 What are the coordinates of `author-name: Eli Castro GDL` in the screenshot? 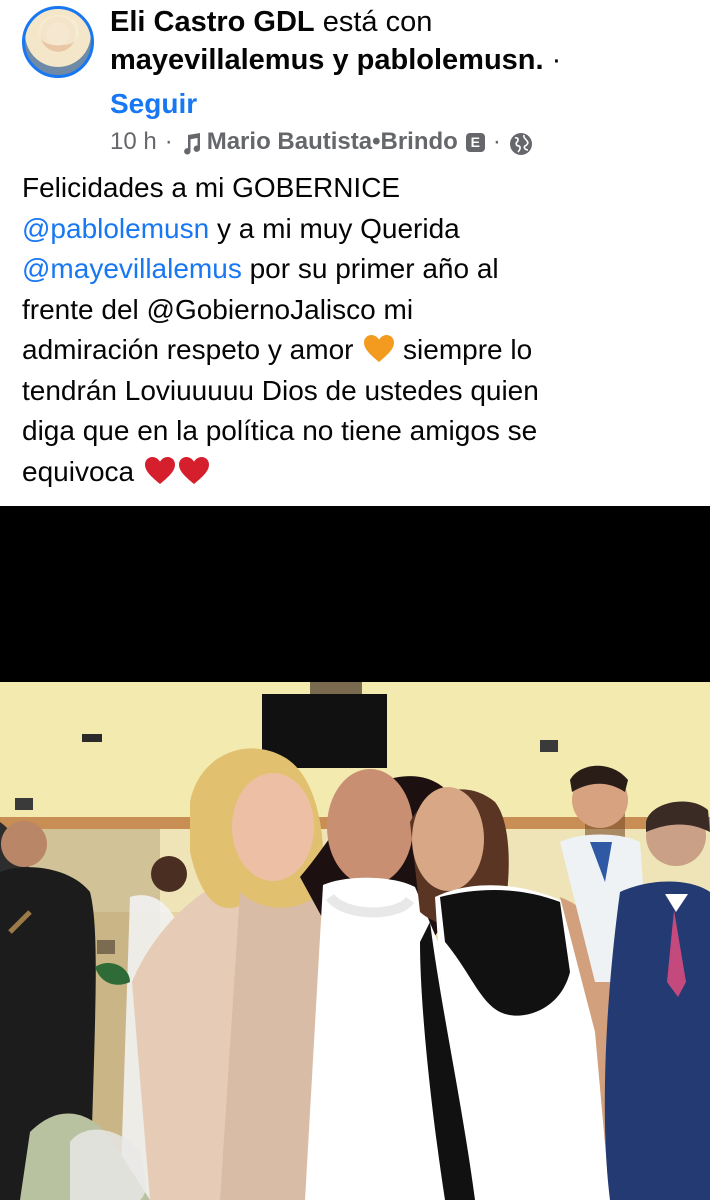 It's located at (212, 22).